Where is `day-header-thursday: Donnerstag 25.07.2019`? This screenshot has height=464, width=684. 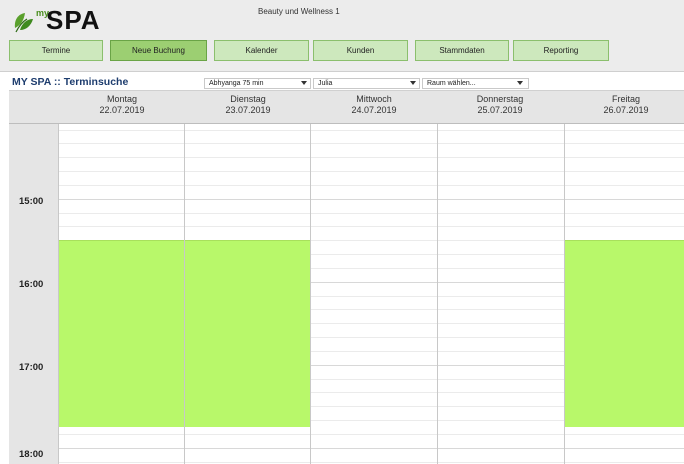 day-header-thursday: Donnerstag 25.07.2019 is located at coordinates (500, 105).